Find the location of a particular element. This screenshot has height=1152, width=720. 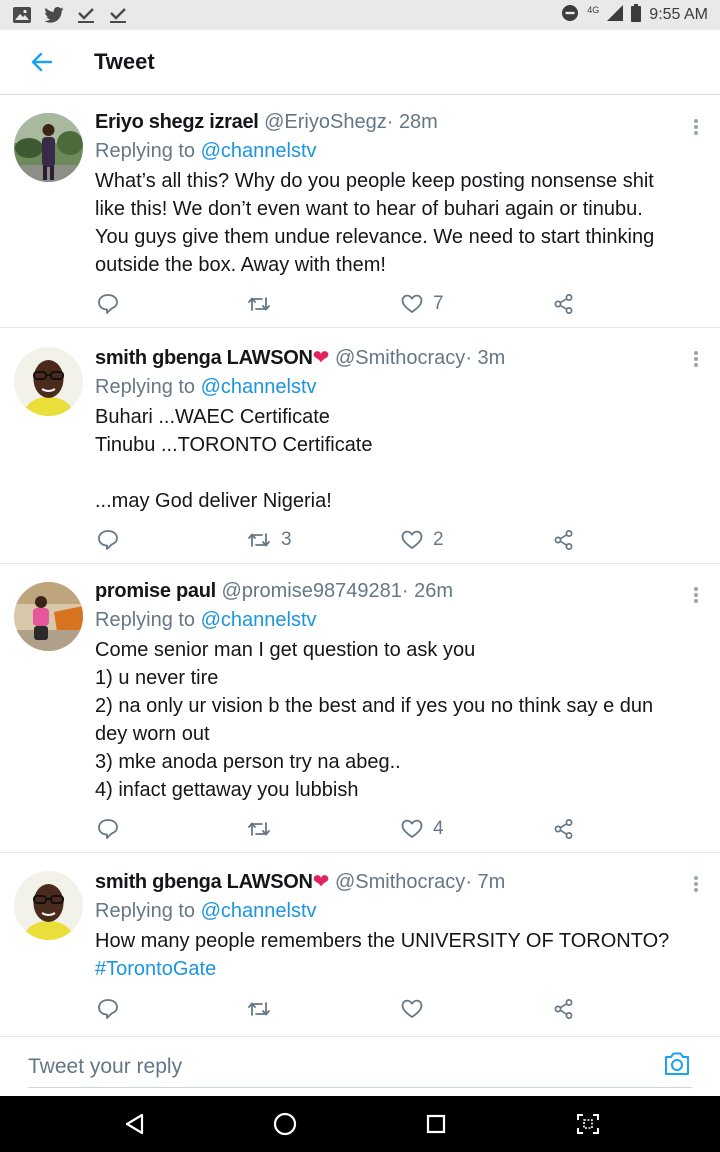

nav-back-button is located at coordinates (134, 1124).